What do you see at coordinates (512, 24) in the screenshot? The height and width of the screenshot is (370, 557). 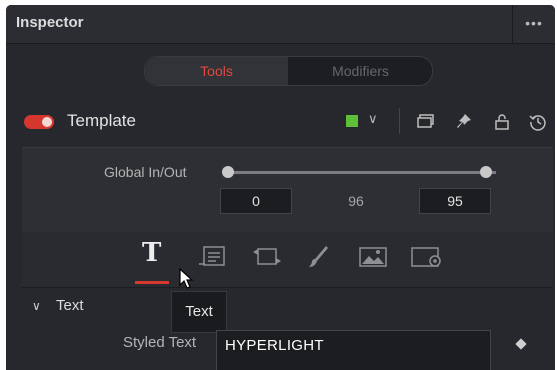 I see `header-divider` at bounding box center [512, 24].